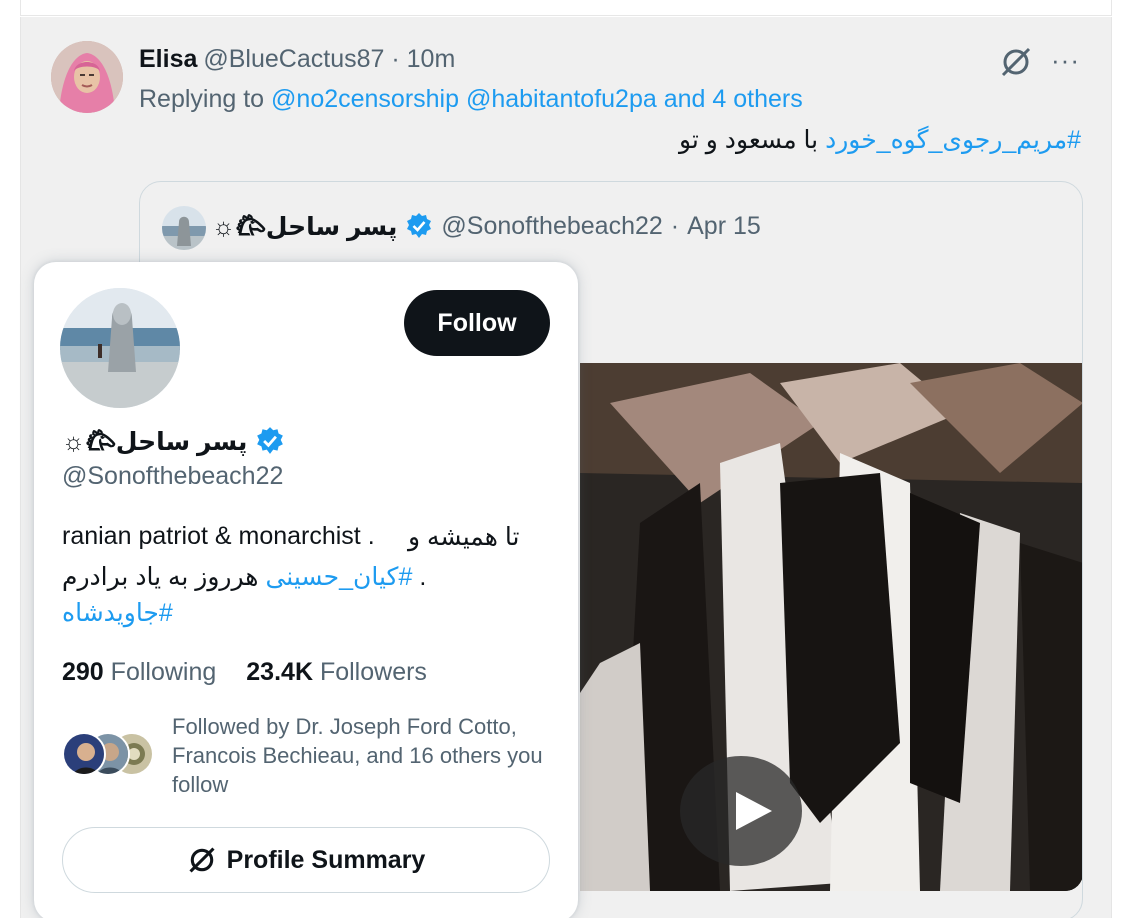 The width and height of the screenshot is (1134, 918). I want to click on bio-persian: تا همیشه و, so click(464, 537).